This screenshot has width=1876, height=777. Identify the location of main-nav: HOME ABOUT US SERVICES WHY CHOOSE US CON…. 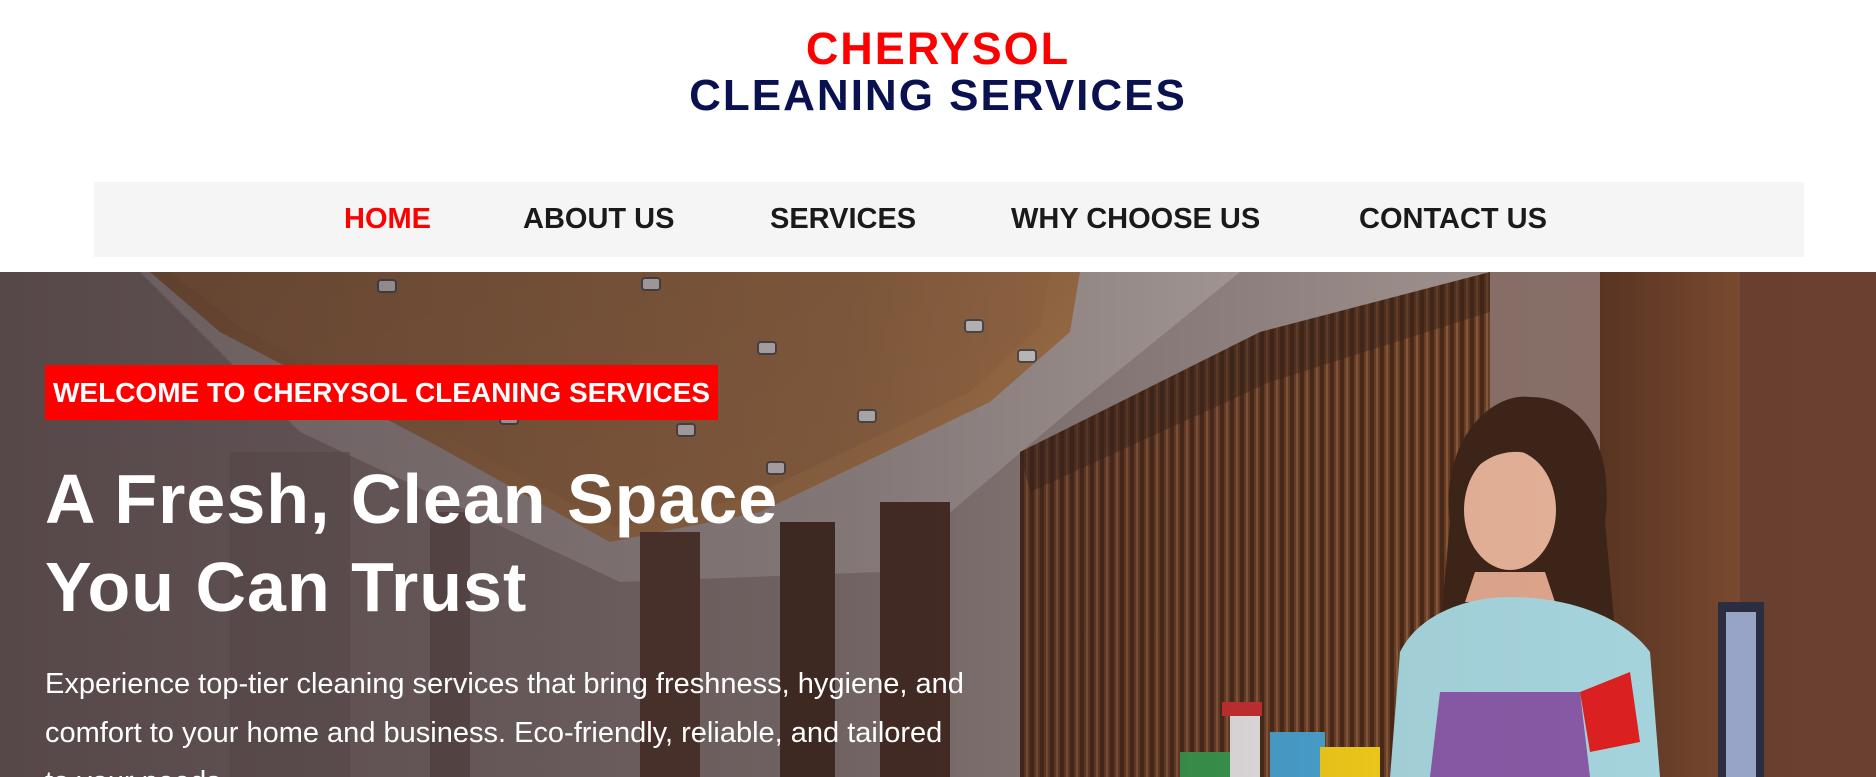
(949, 219).